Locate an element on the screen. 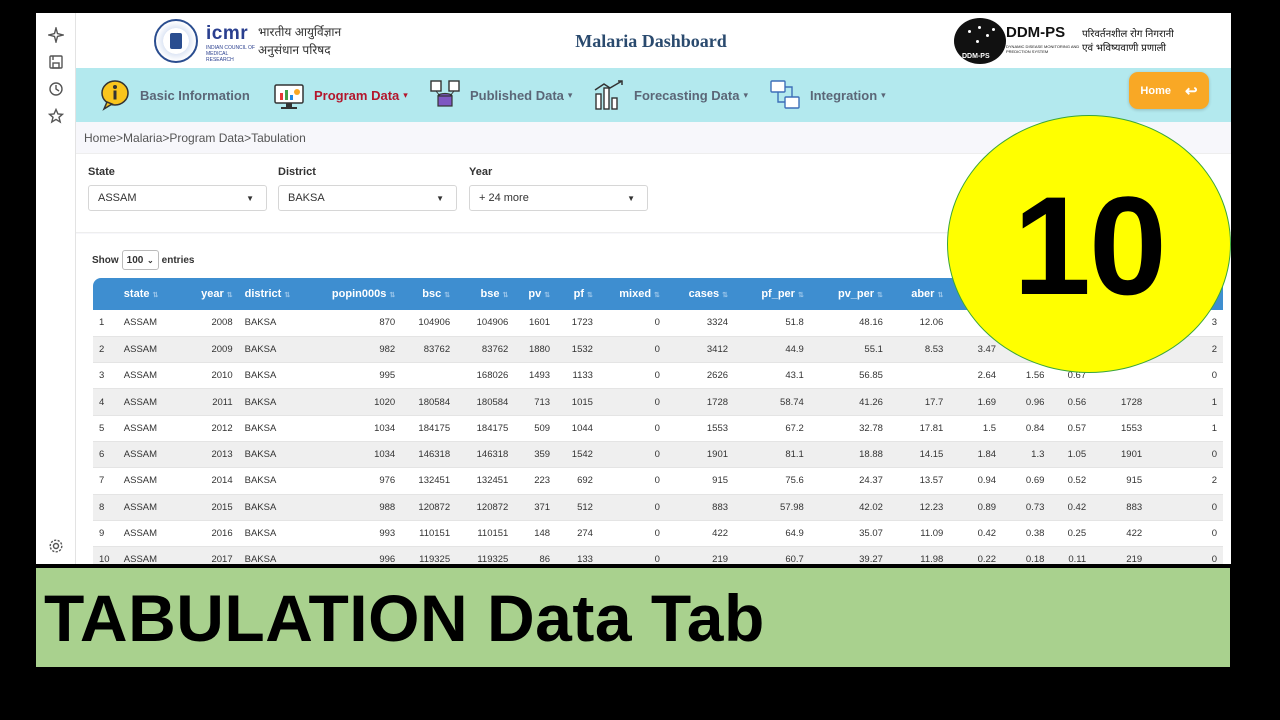  table-cell: 146318 is located at coordinates (429, 455).